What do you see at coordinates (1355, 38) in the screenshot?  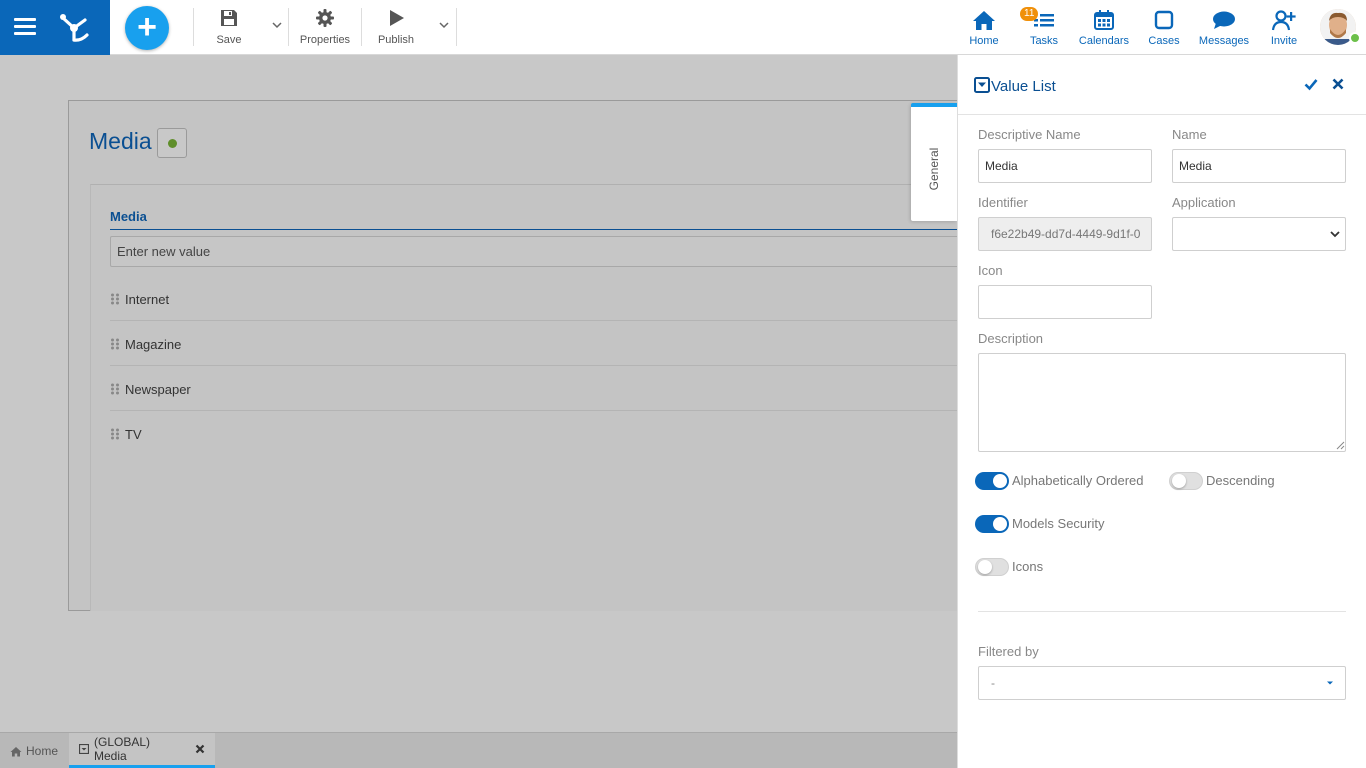 I see `online-status-indicator` at bounding box center [1355, 38].